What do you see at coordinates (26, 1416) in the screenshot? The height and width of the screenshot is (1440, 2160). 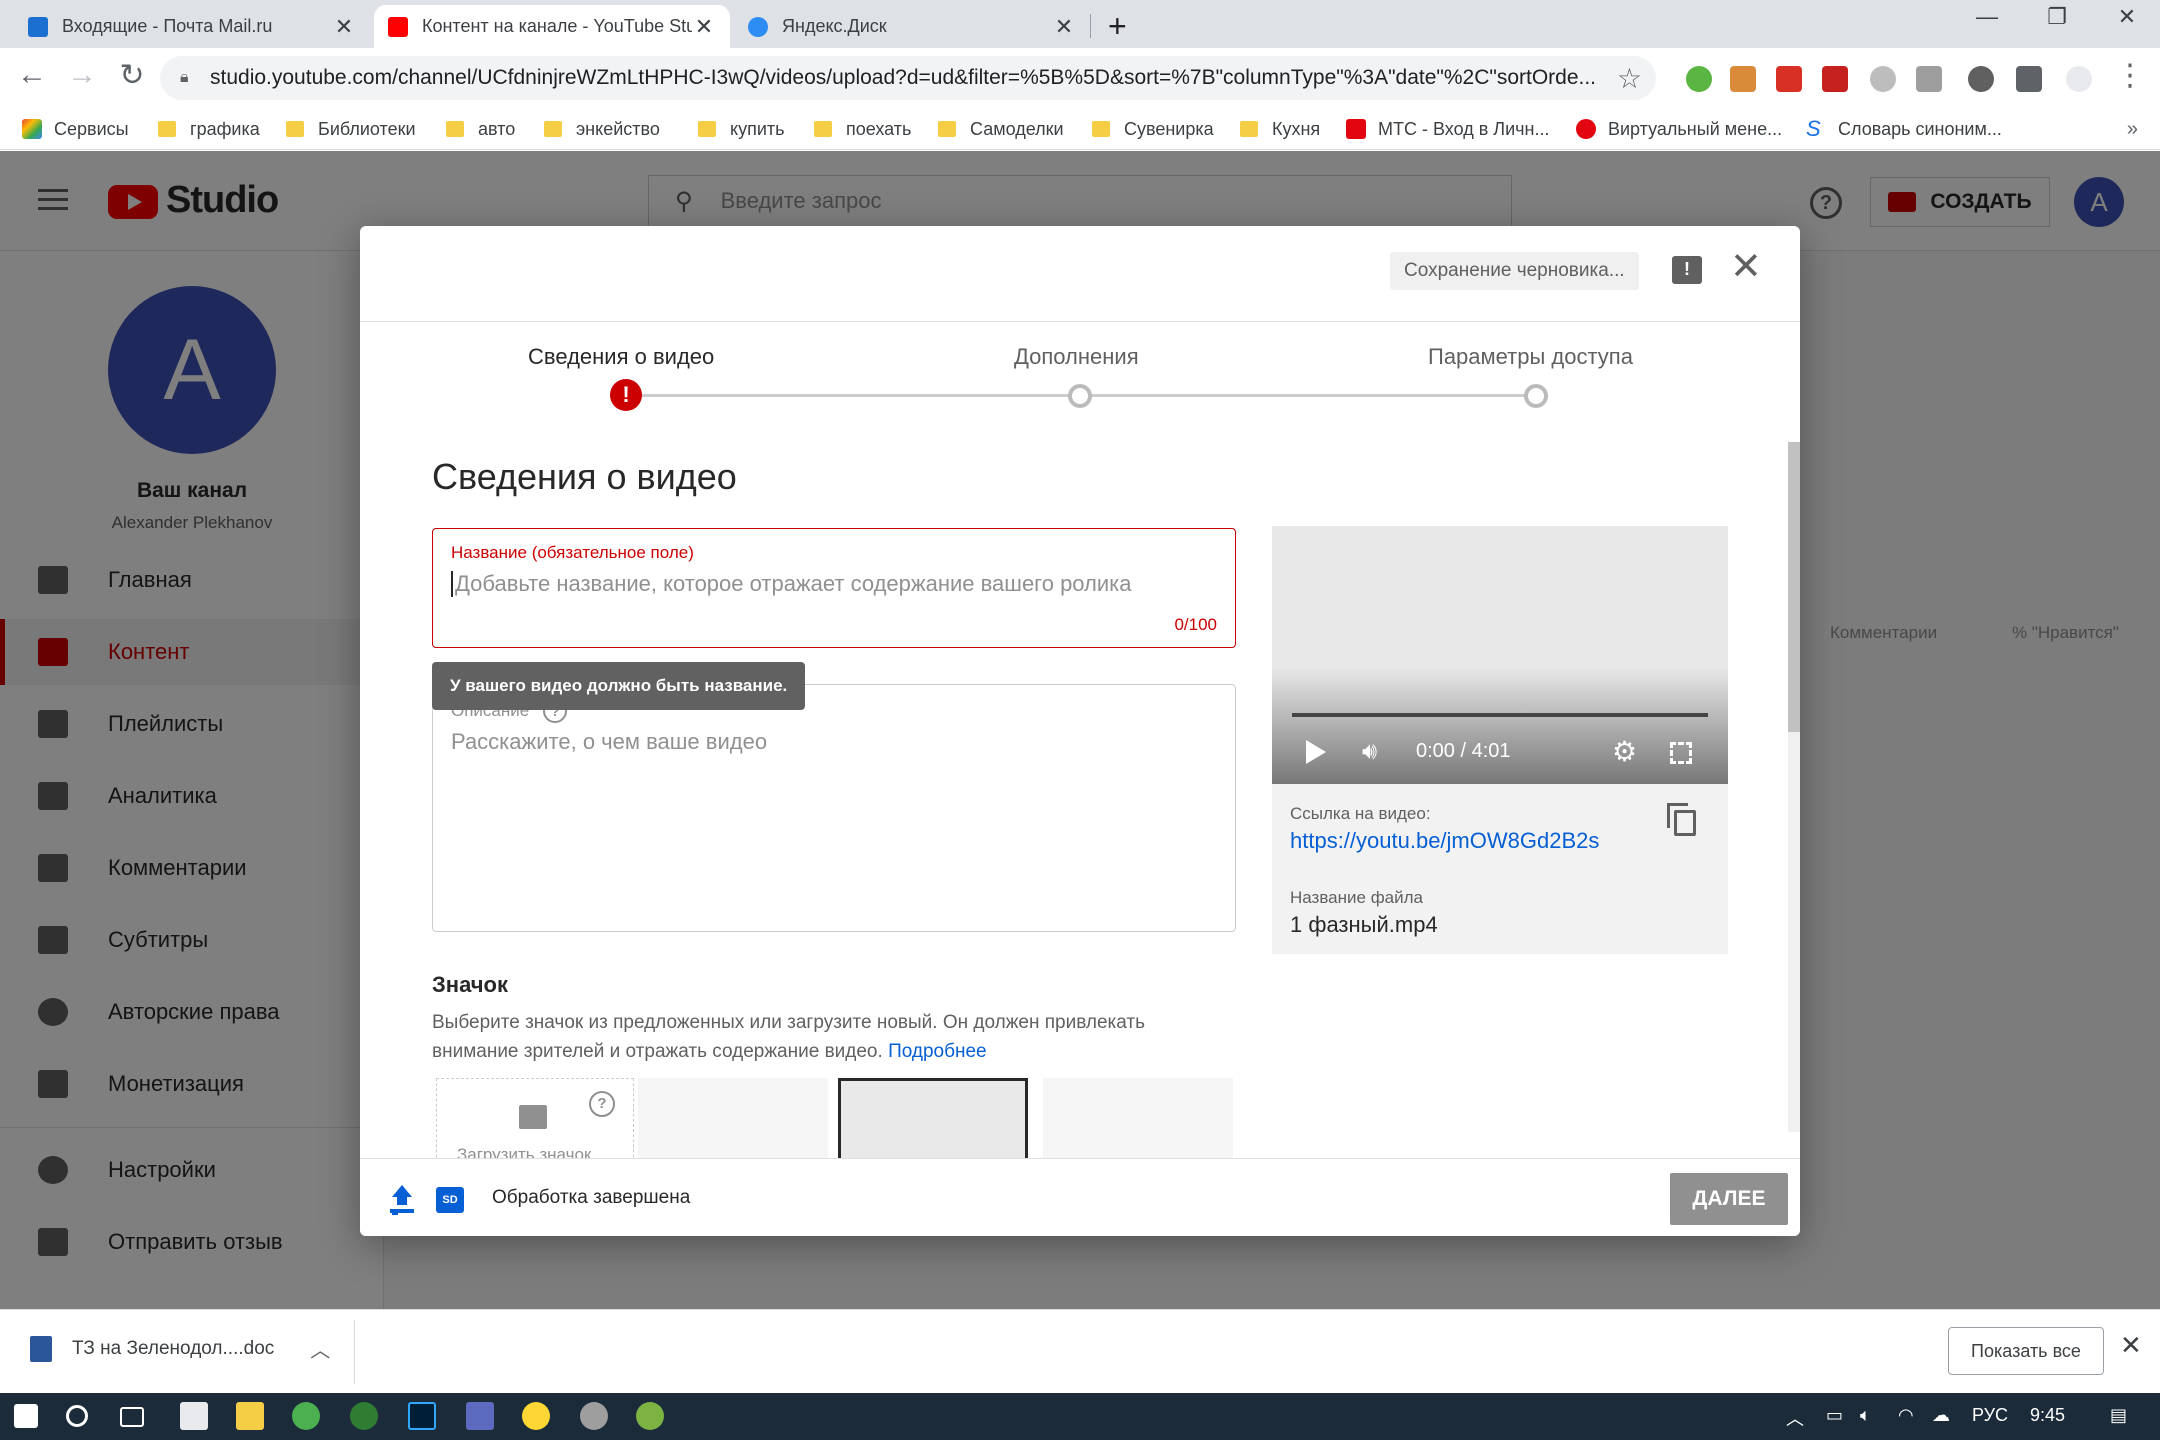 I see `windows-start-icon` at bounding box center [26, 1416].